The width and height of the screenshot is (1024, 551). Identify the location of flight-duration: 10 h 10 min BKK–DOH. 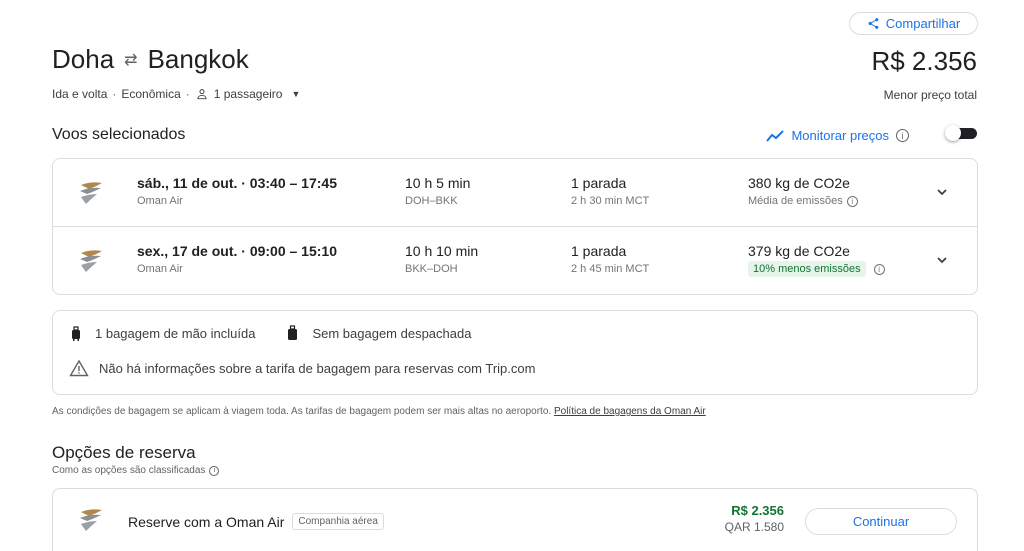
(441, 259).